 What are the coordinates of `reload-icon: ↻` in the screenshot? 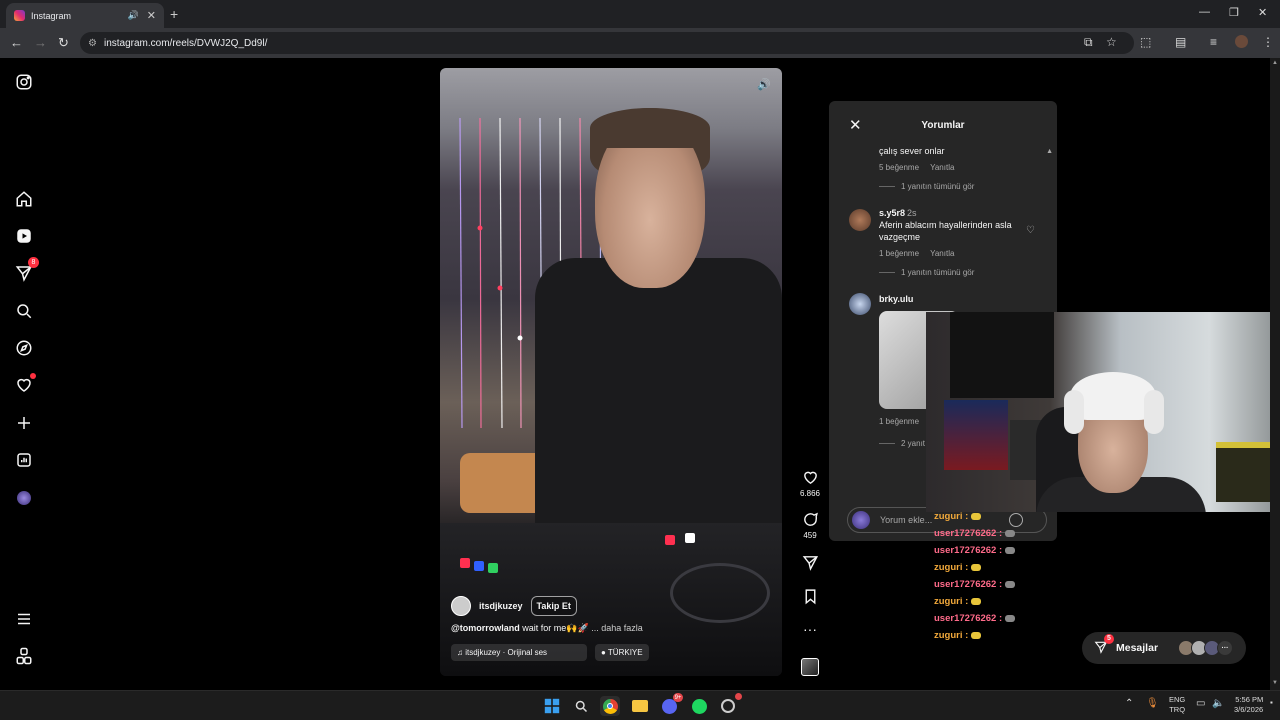 It's located at (63, 43).